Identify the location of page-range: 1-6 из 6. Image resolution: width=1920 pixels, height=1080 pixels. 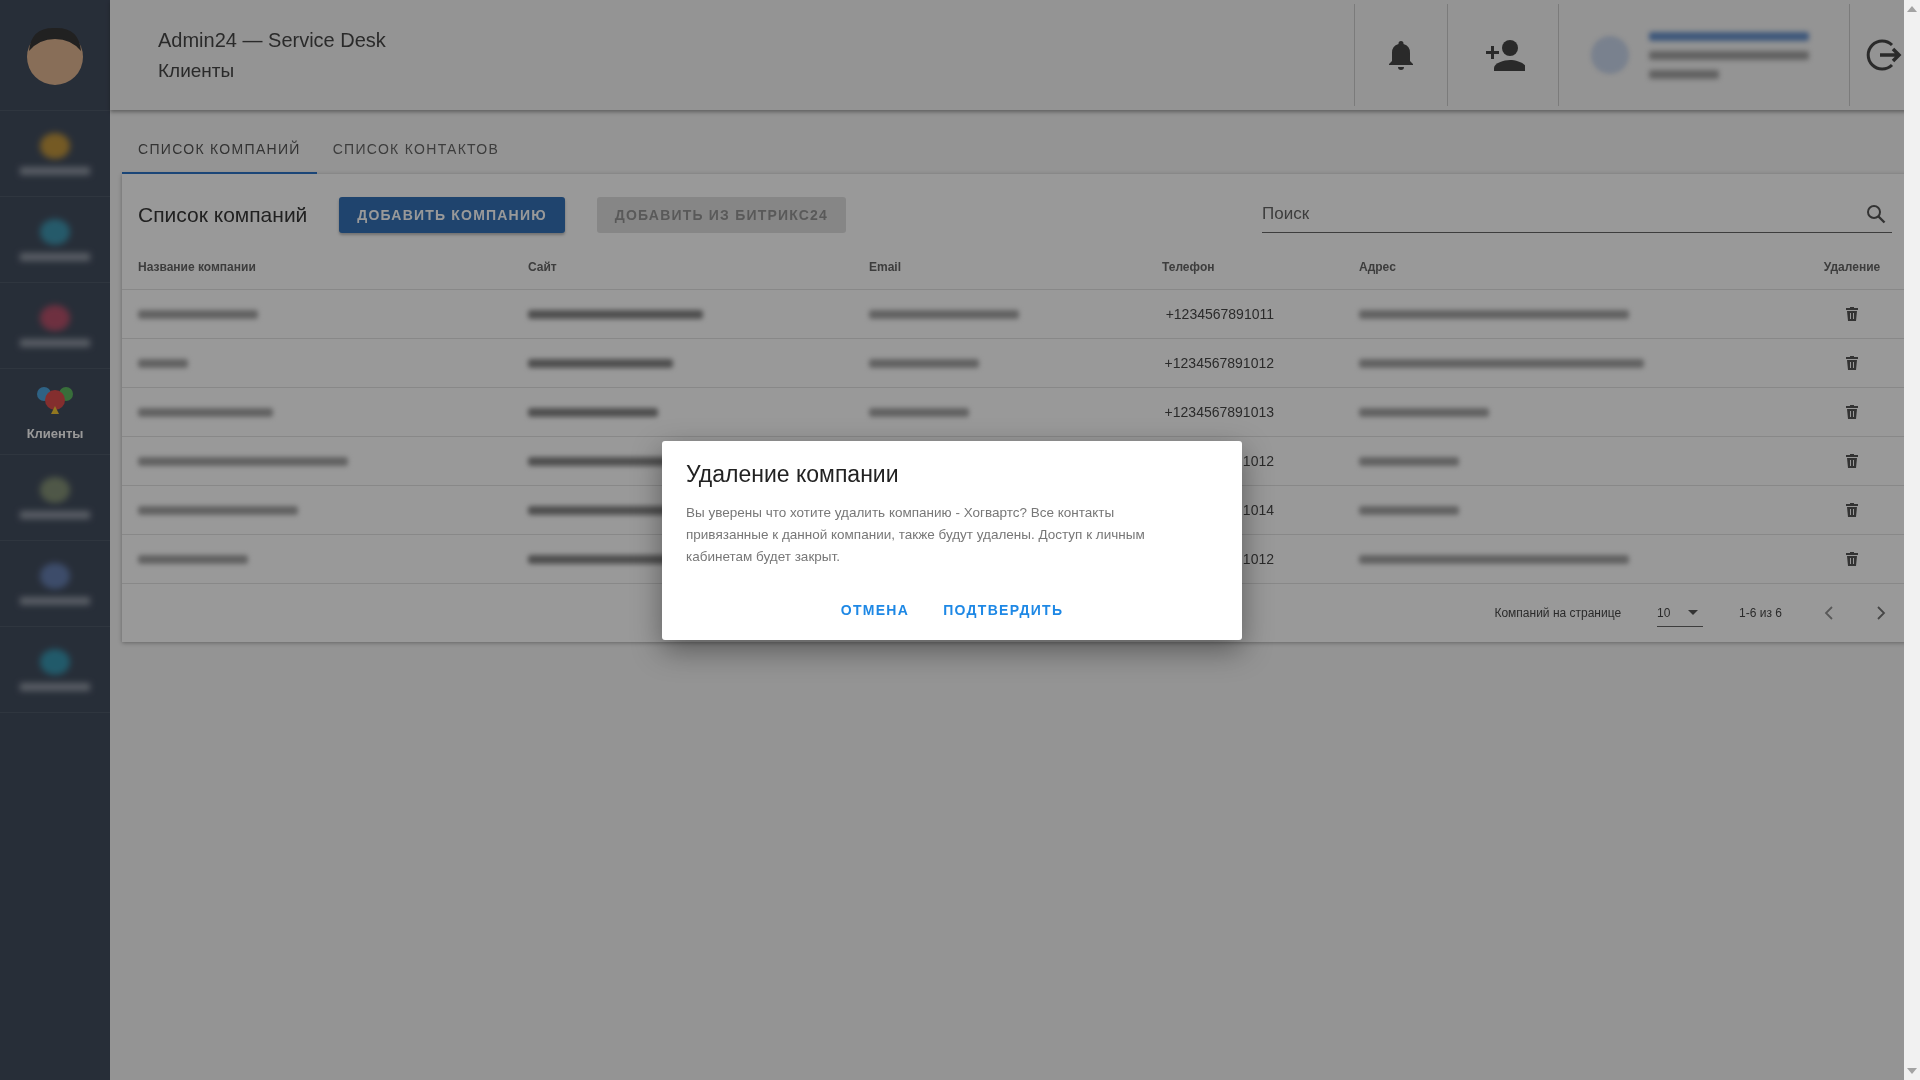
(1760, 613).